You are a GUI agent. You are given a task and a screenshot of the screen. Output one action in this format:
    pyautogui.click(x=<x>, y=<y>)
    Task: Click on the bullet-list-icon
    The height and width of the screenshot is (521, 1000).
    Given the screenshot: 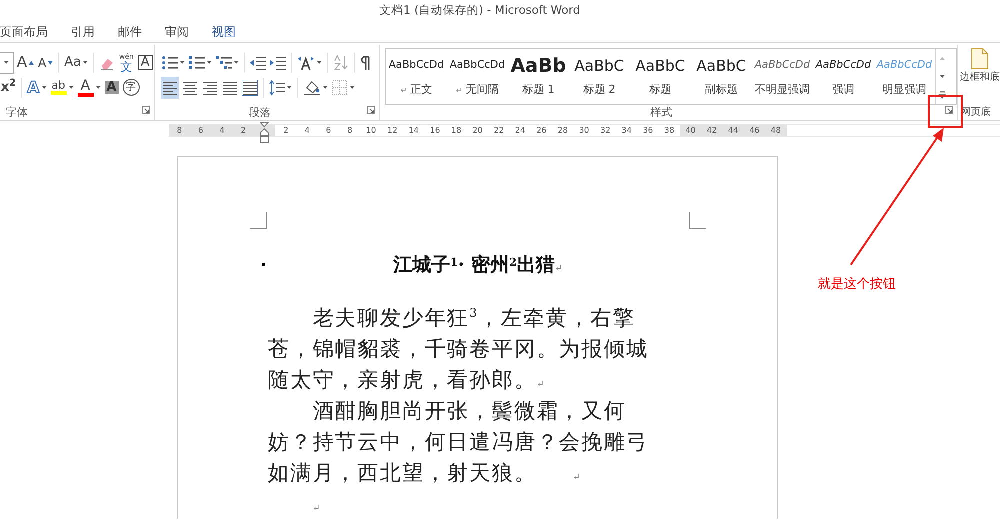 What is the action you would take?
    pyautogui.click(x=170, y=62)
    